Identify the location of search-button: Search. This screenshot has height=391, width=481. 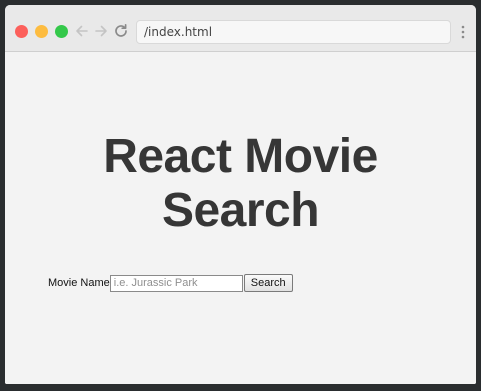
(268, 283).